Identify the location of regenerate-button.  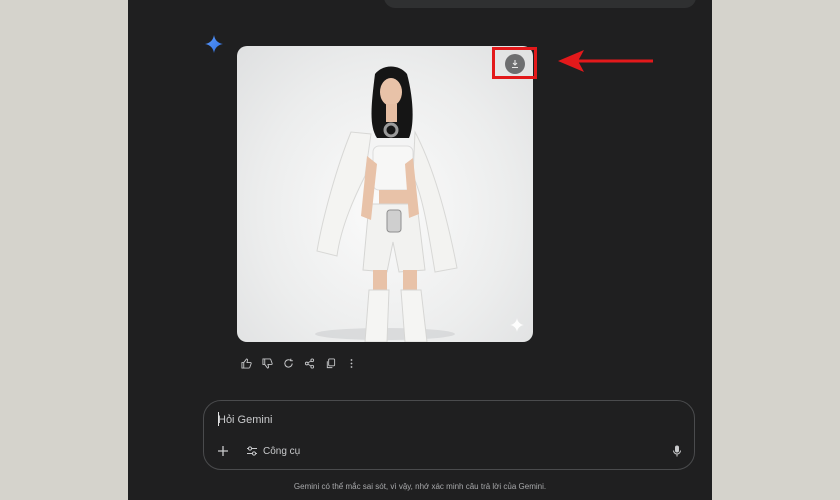
(288, 363).